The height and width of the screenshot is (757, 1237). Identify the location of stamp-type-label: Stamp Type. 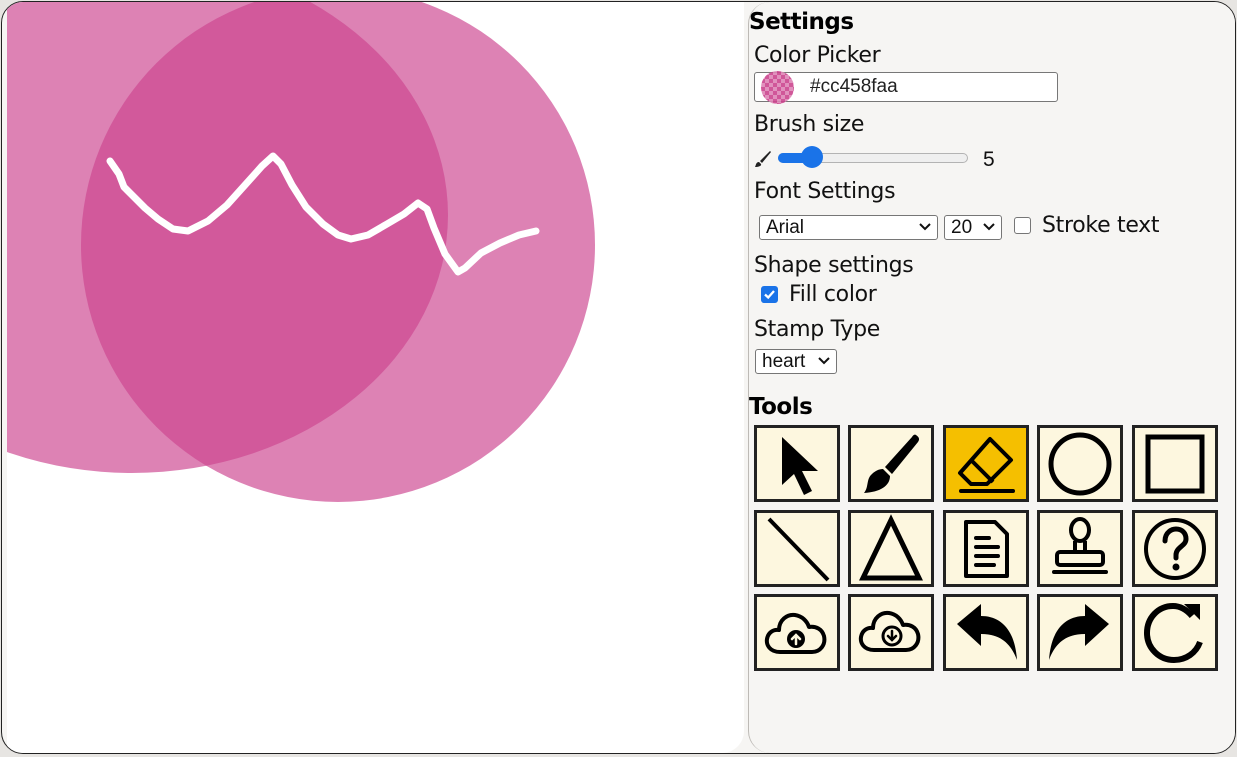
(817, 329).